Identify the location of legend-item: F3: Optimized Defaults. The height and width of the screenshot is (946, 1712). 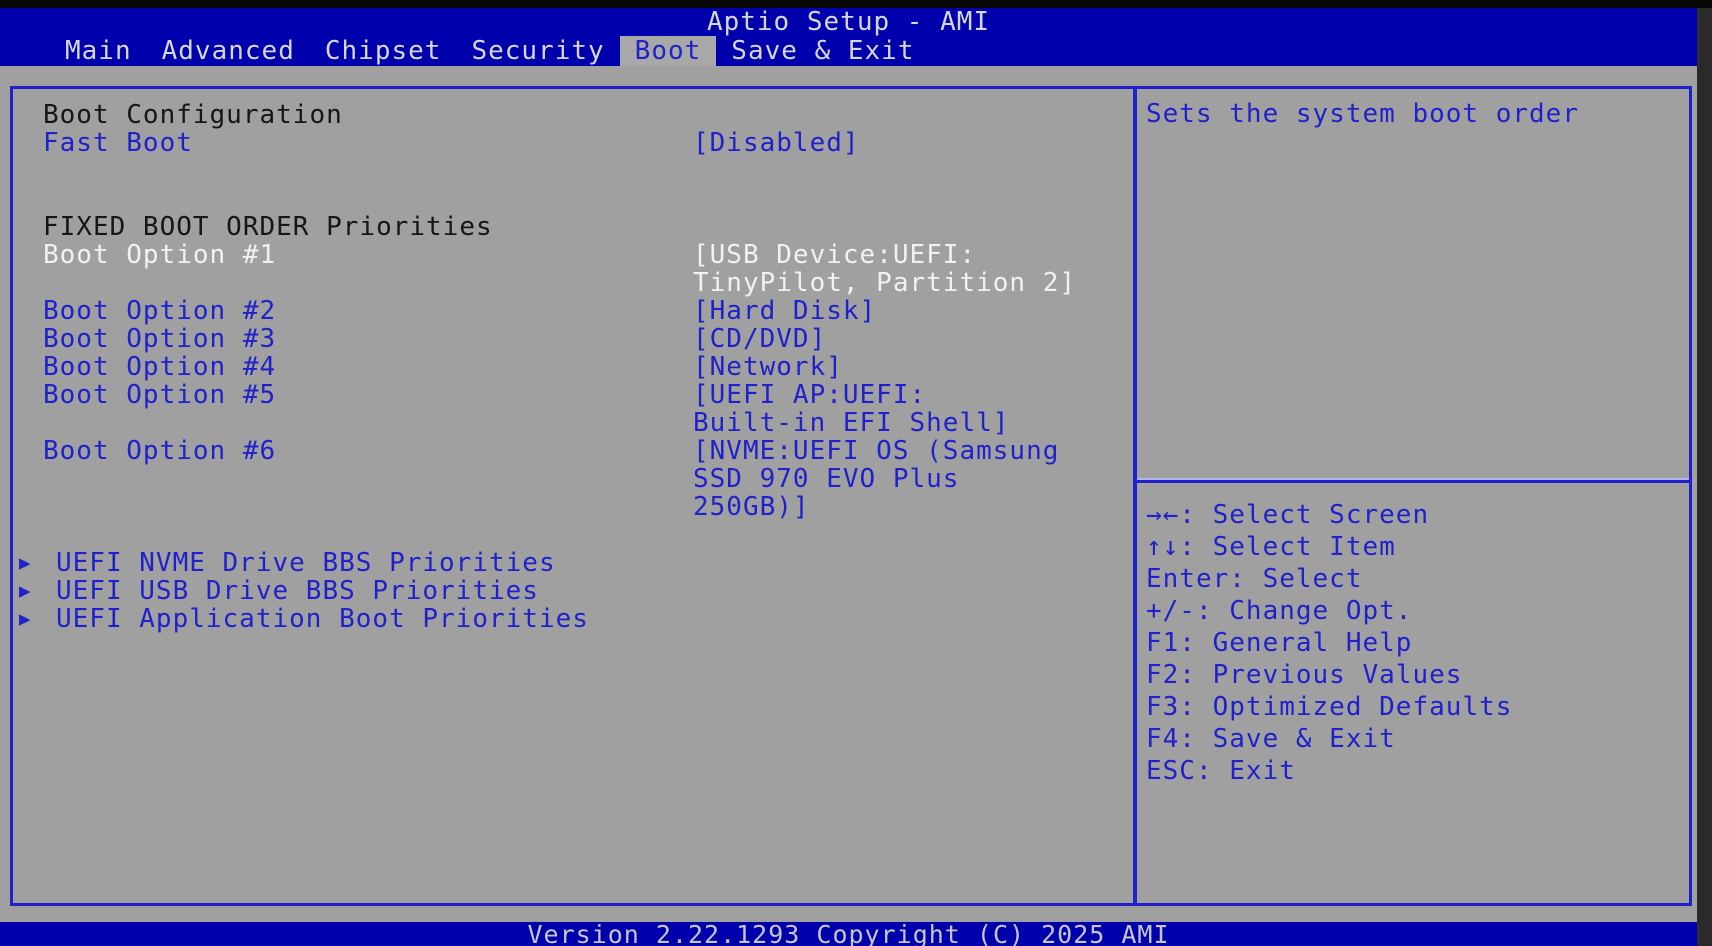
(1329, 707).